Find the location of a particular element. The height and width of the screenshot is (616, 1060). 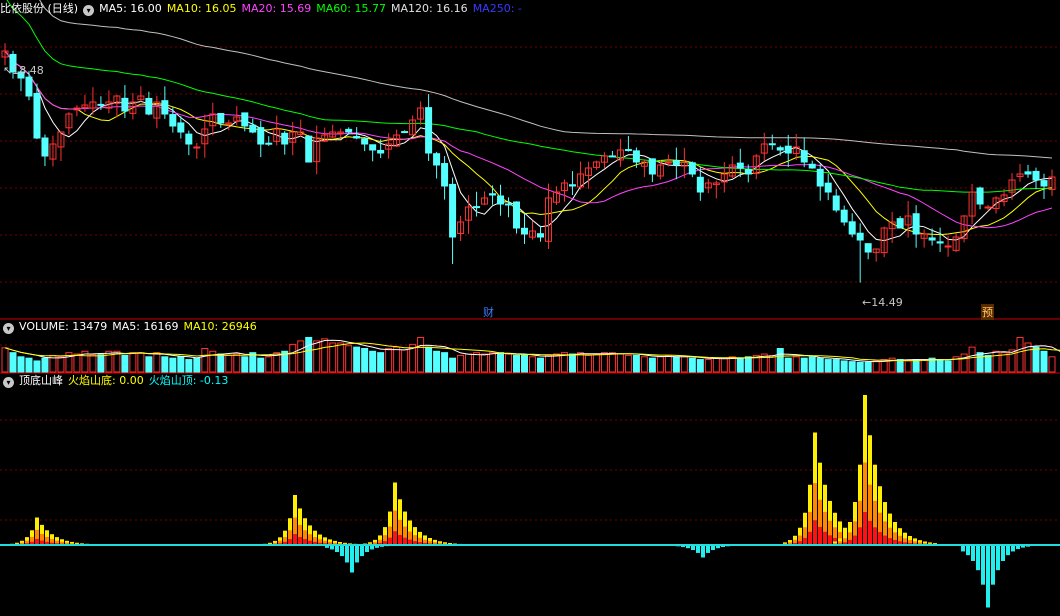

indicator-header: ▾ 顶底山峰 火焰山底: 0.00 火焰山顶: -0.13 is located at coordinates (116, 381).